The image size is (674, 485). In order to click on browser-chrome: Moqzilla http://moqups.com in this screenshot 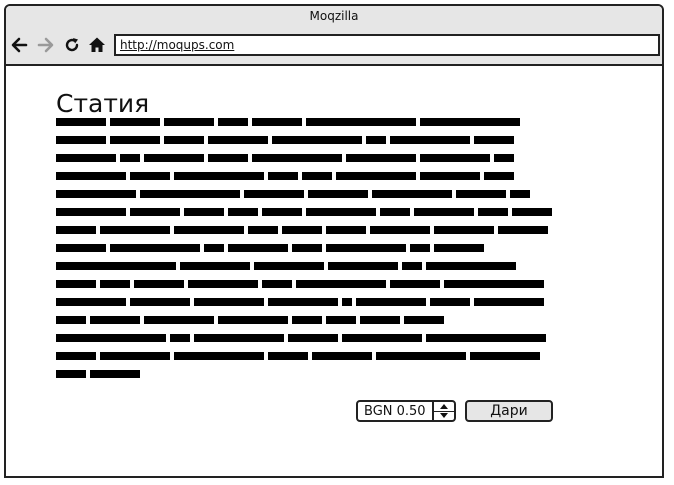, I will do `click(334, 36)`.